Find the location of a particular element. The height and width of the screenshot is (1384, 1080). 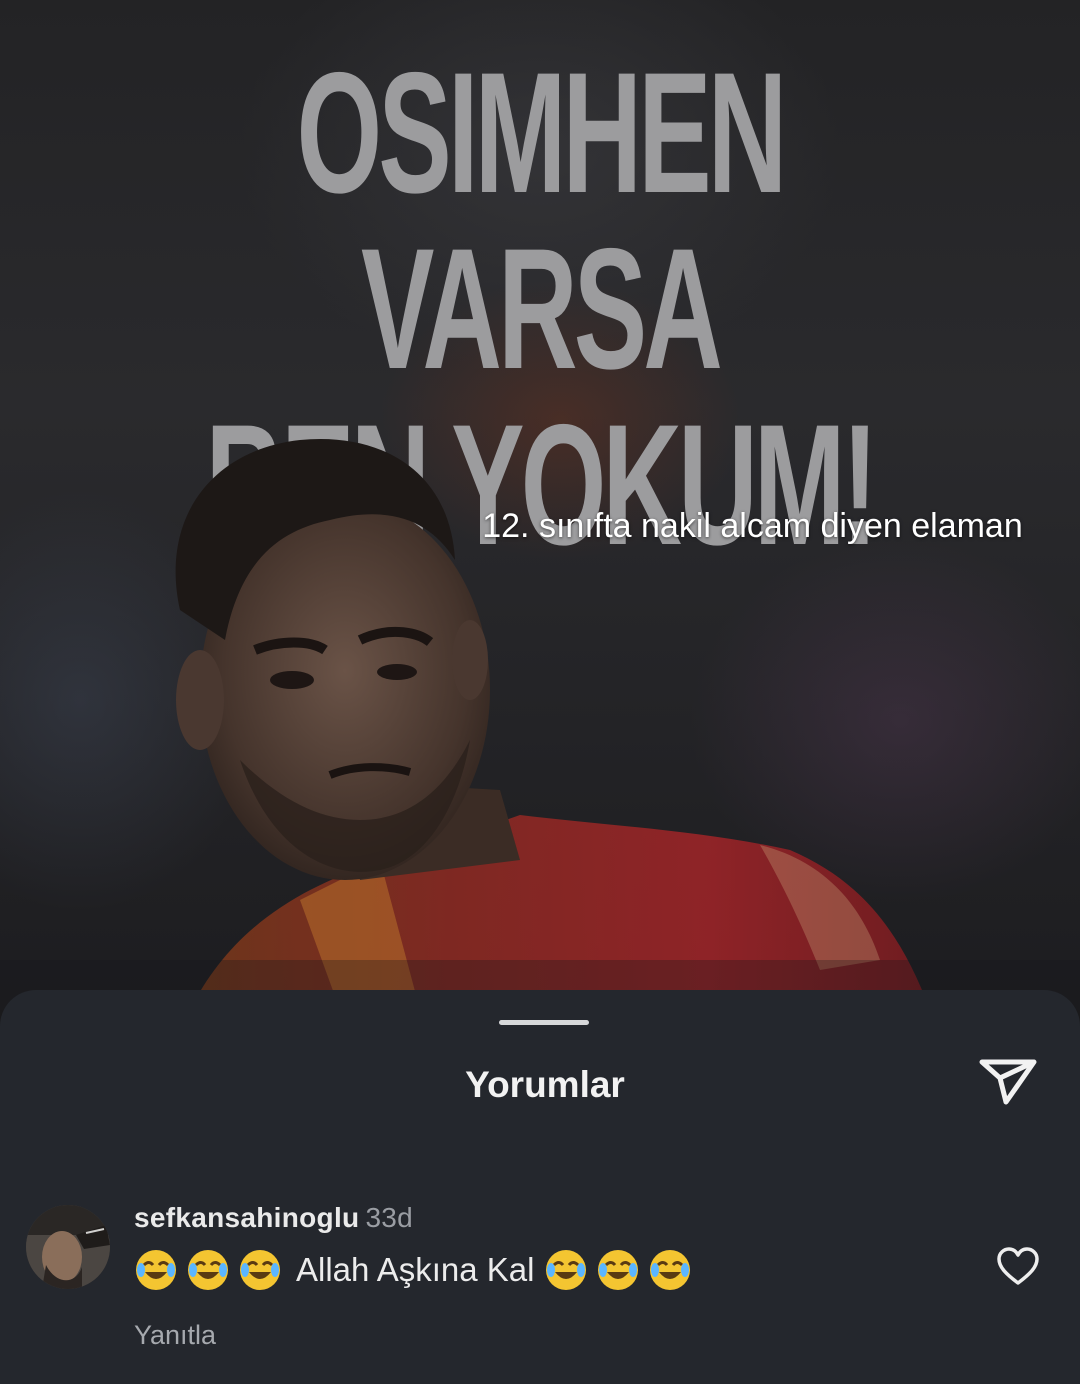

comment-username-text: sefkansahinoglu is located at coordinates (246, 1217).